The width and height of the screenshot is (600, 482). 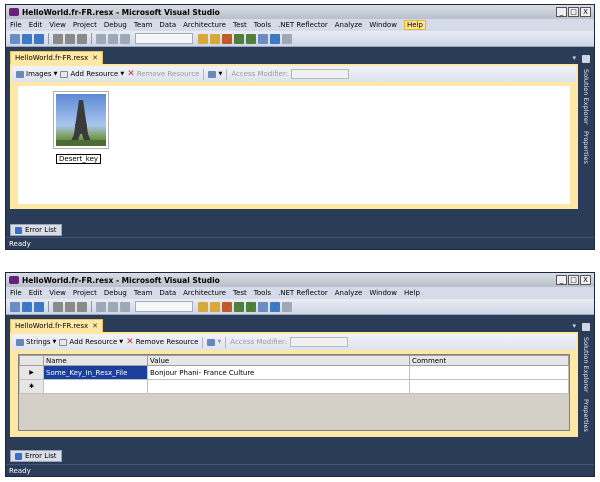 I want to click on table-row-new: ✱, so click(x=294, y=386).